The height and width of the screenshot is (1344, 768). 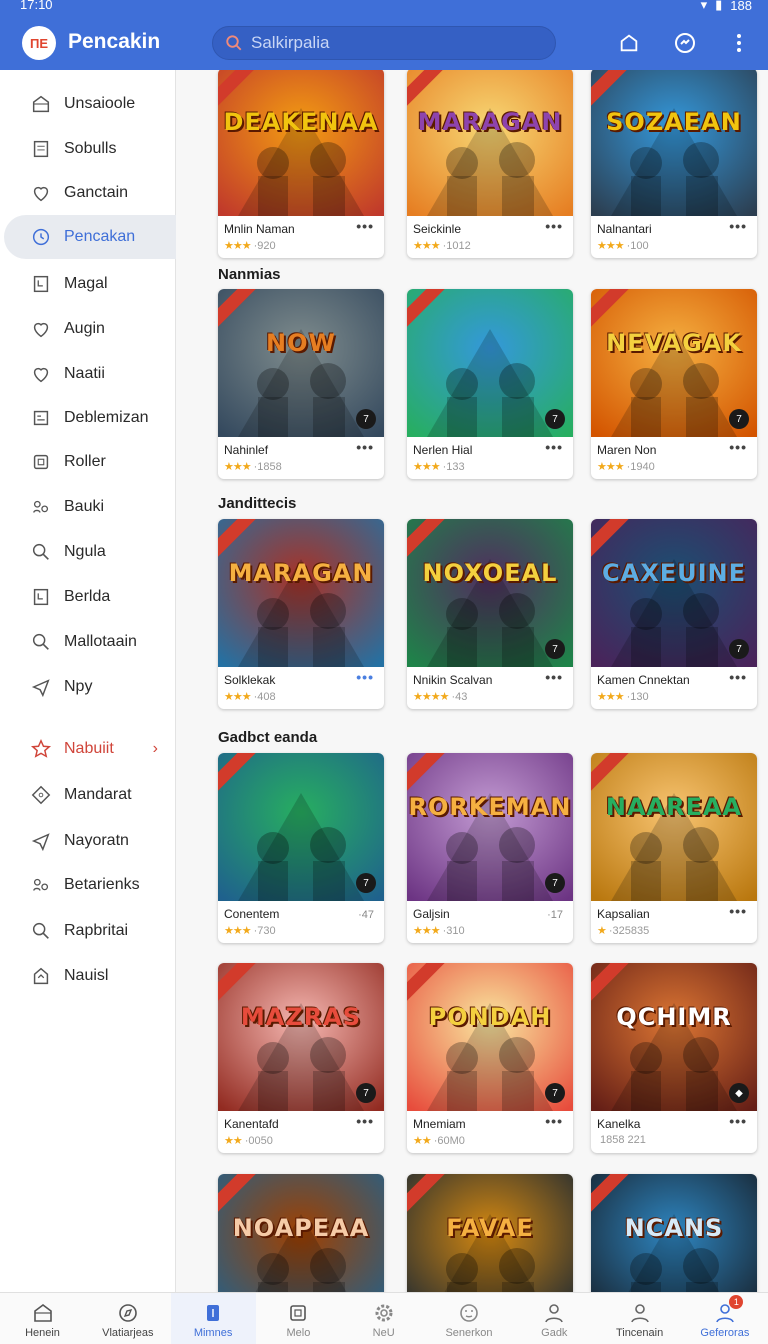 I want to click on chat-icon, so click(x=685, y=43).